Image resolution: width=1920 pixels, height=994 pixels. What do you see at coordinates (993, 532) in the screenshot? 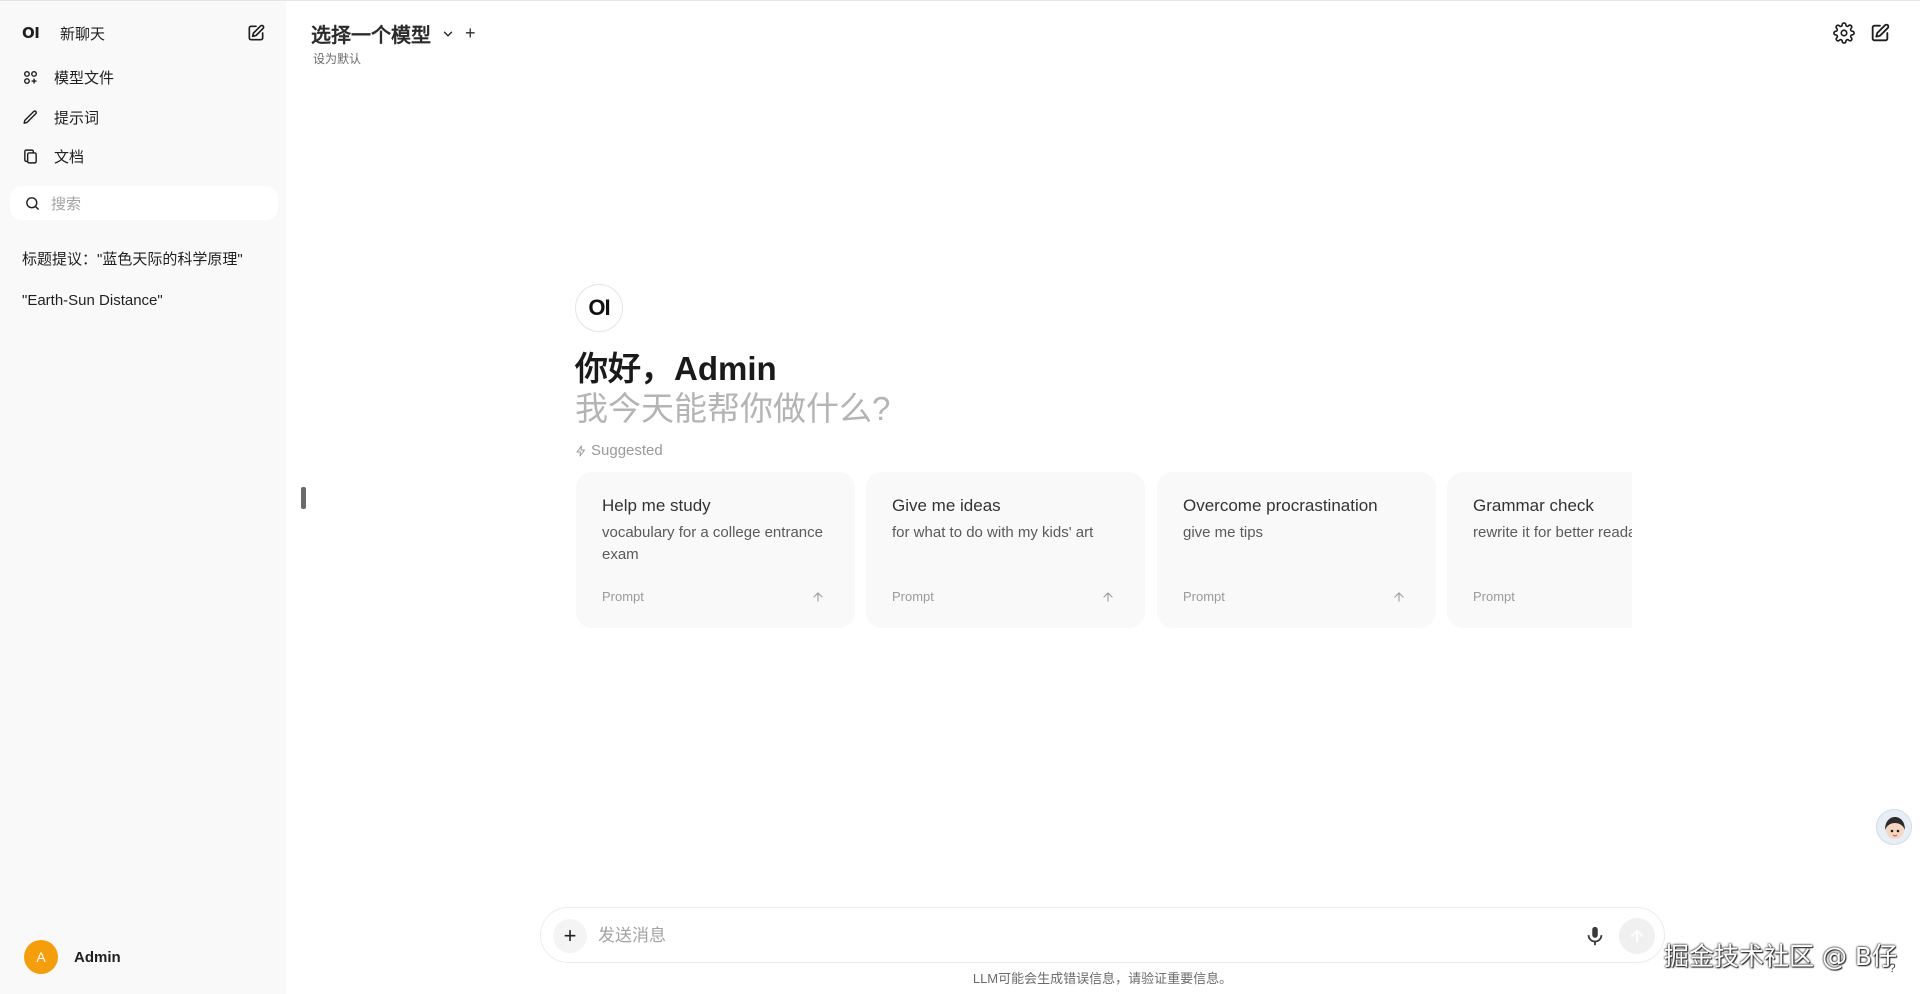
I see `suggestion-subtitle: for what to do with my kids' art` at bounding box center [993, 532].